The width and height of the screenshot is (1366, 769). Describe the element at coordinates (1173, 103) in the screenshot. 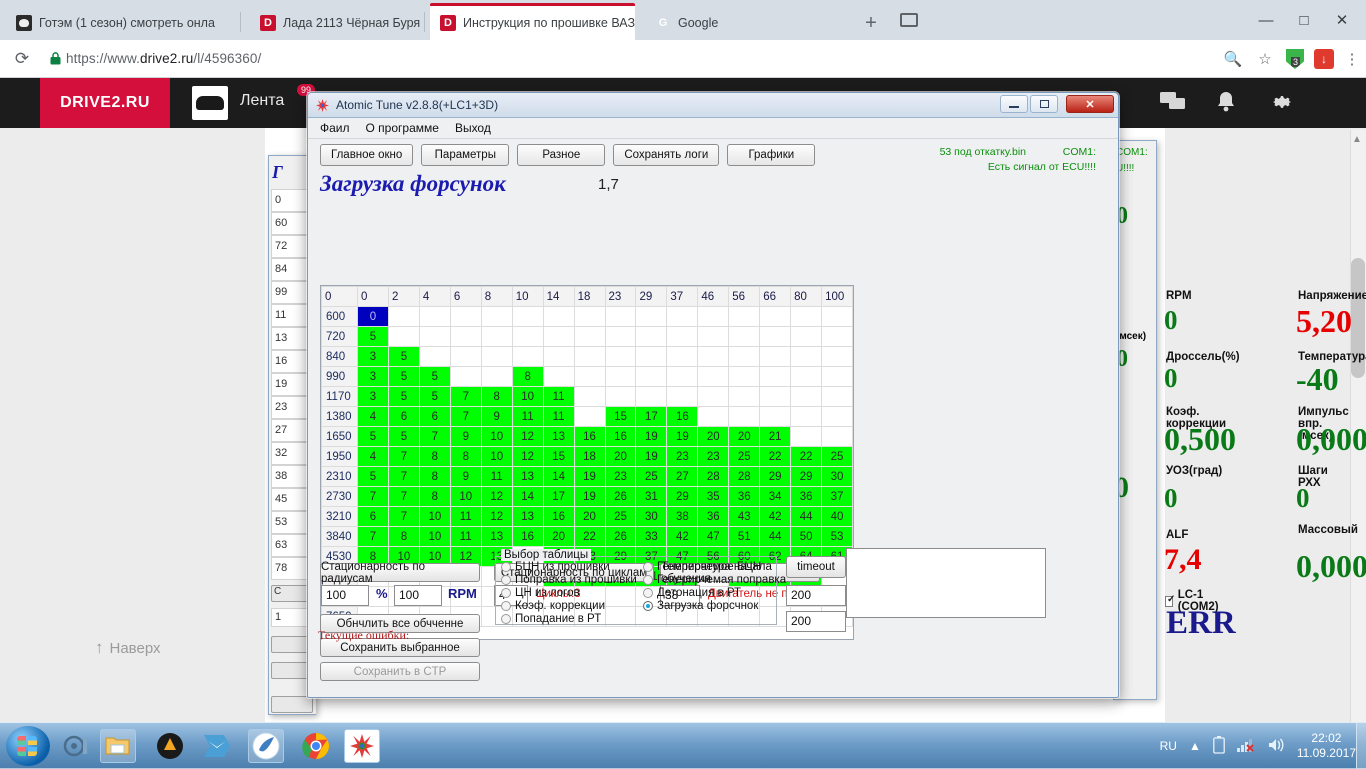

I see `messages-icon` at that location.